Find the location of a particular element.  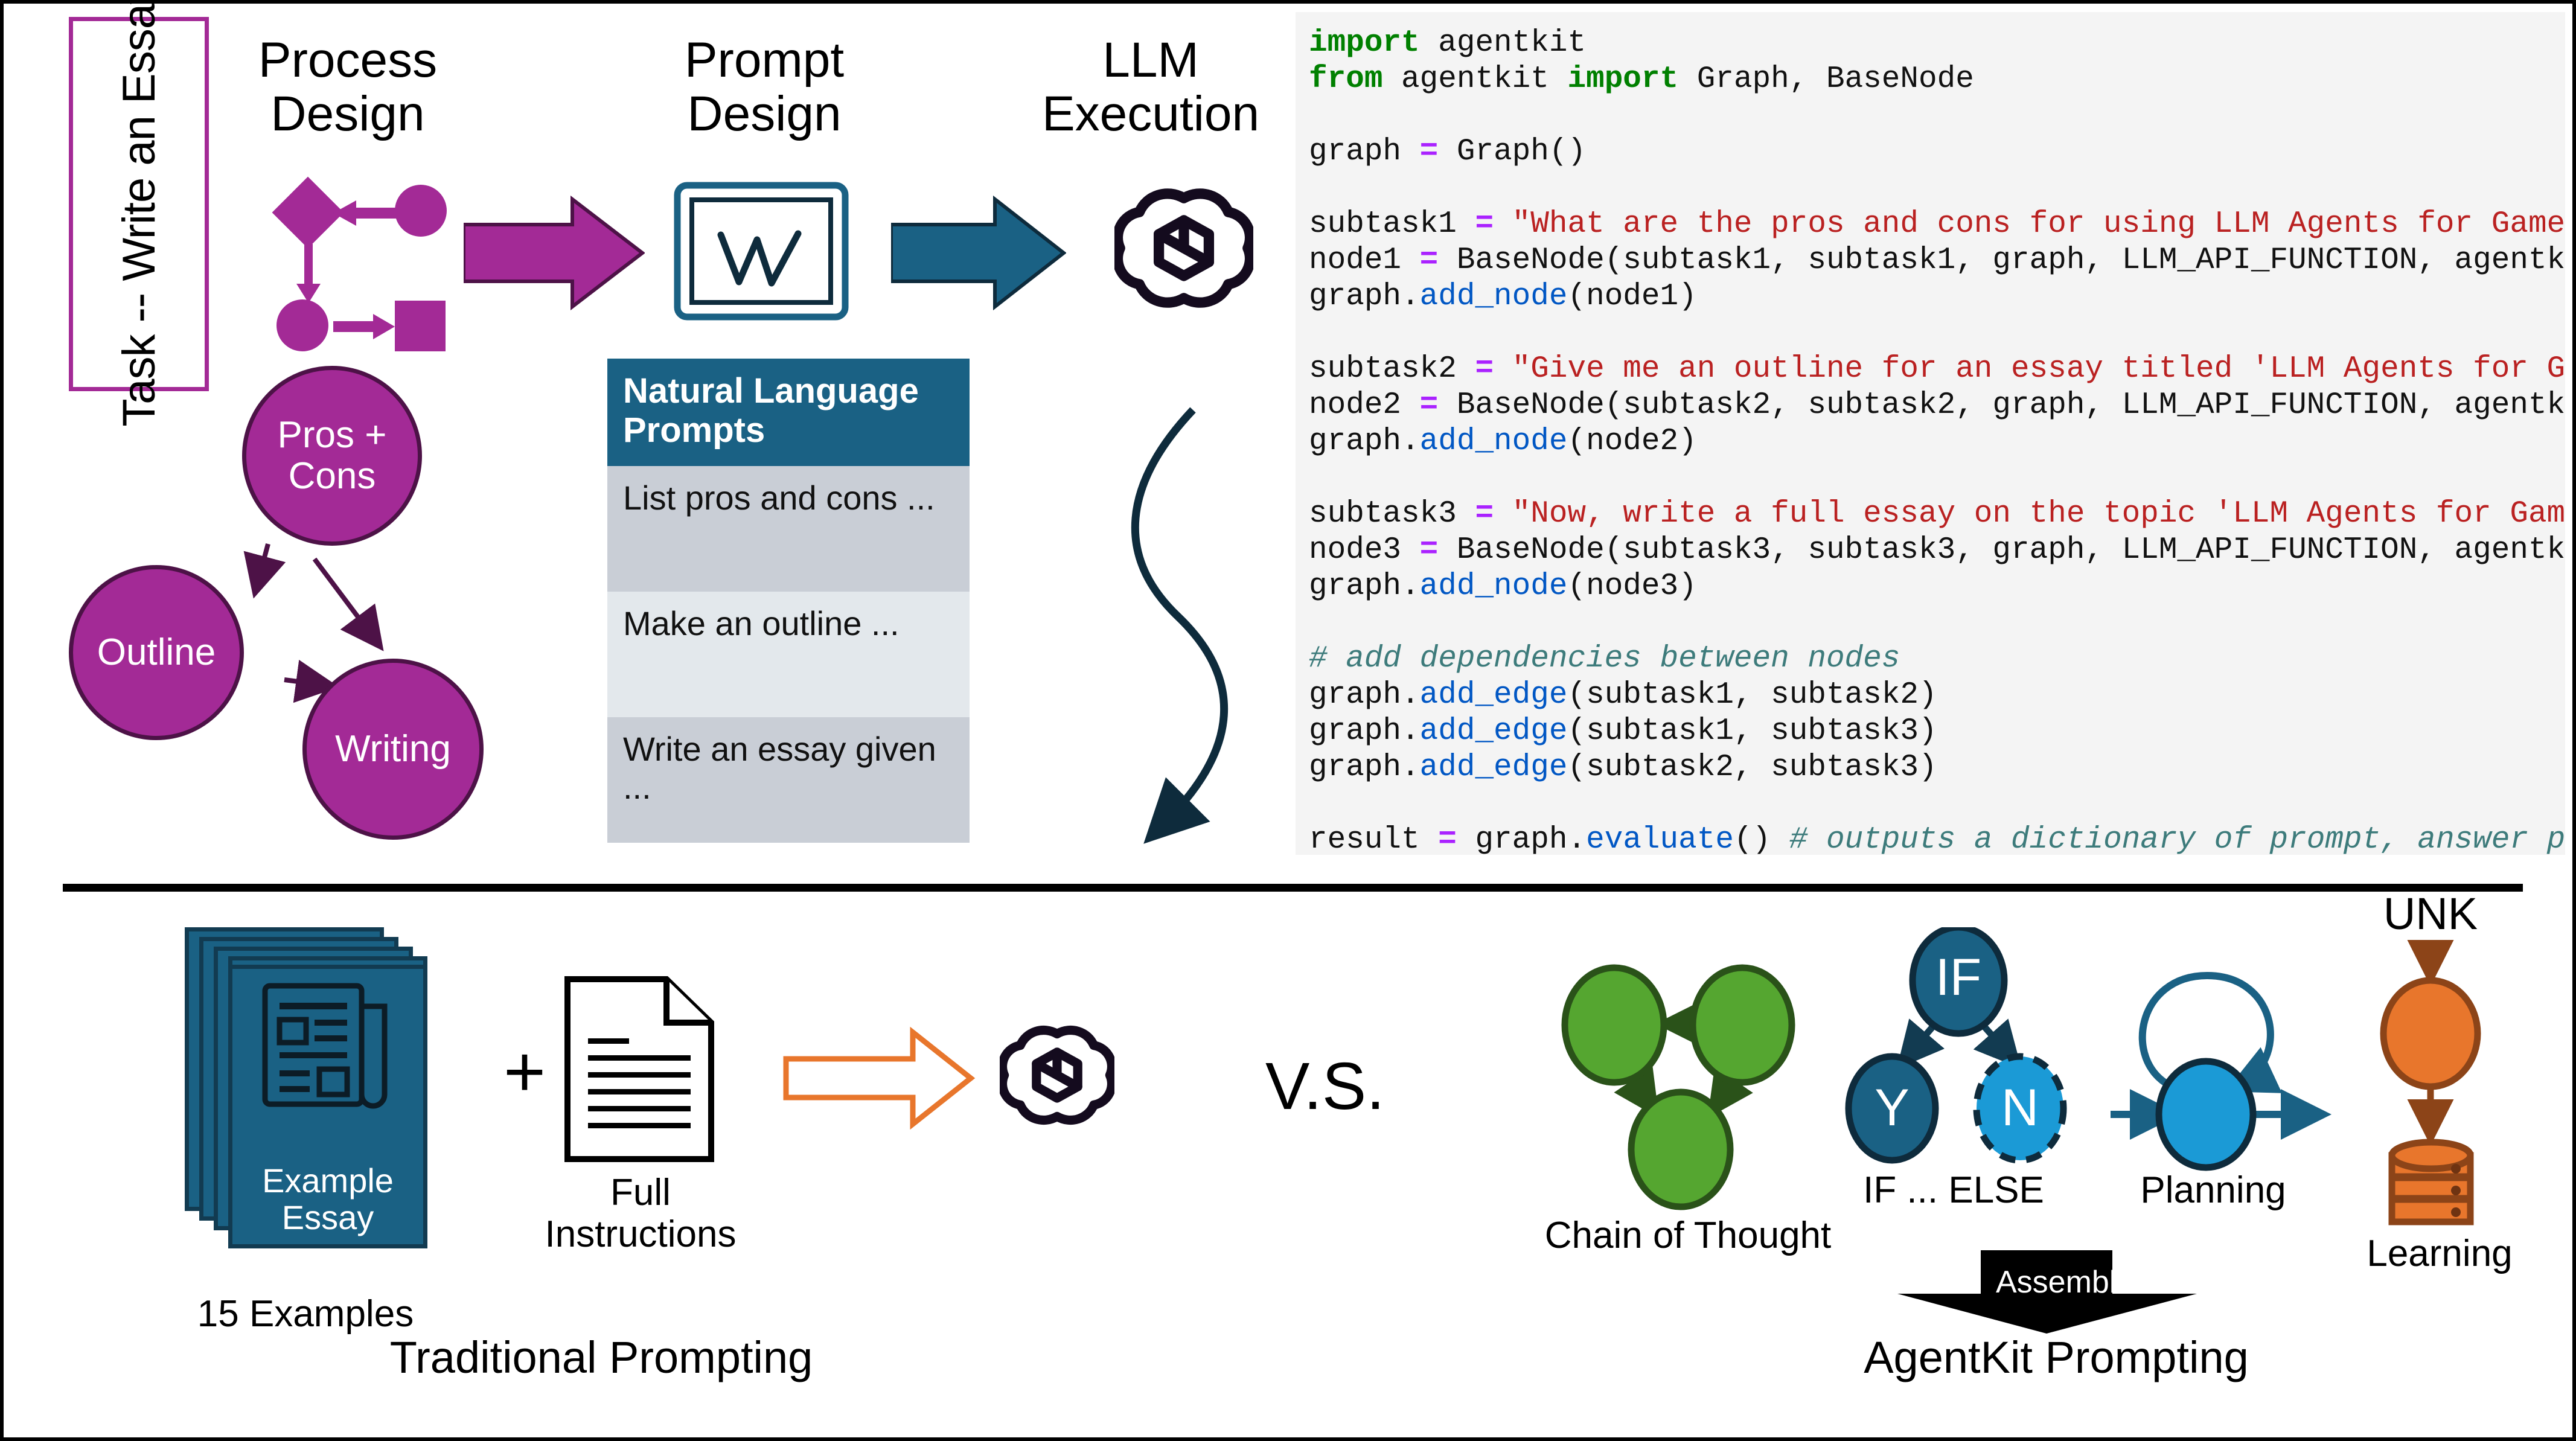

arrow-to-llm-traditional is located at coordinates (880, 1078).